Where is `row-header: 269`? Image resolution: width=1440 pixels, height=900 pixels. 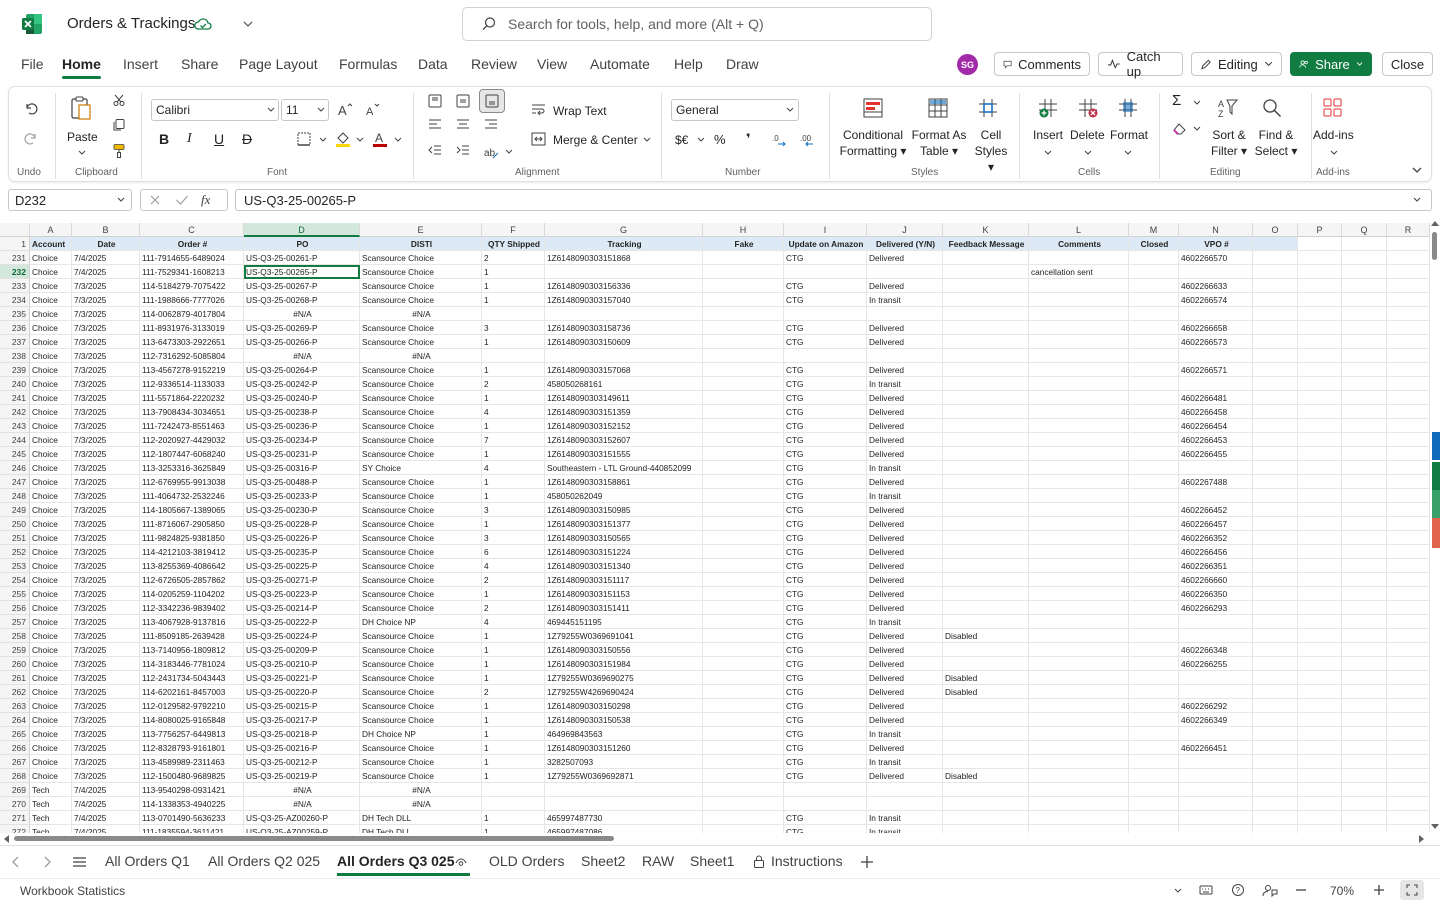 row-header: 269 is located at coordinates (15, 790).